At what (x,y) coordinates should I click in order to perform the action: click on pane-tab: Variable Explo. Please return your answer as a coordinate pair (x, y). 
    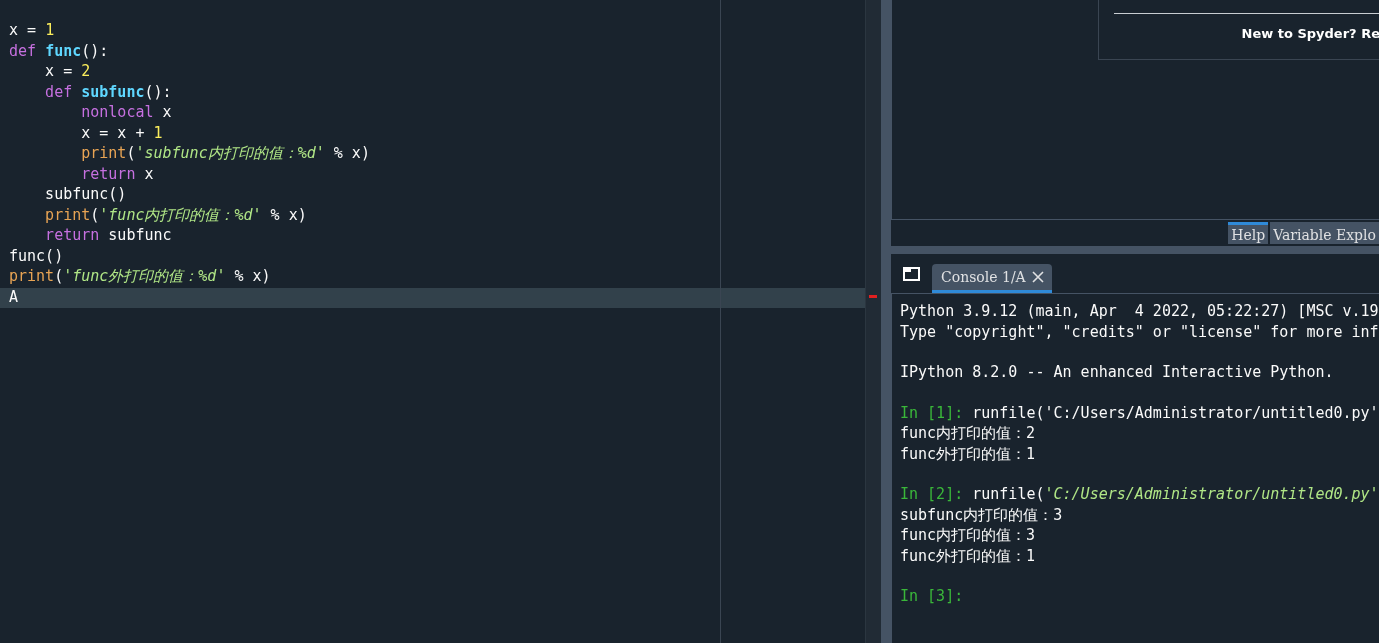
    Looking at the image, I should click on (1324, 233).